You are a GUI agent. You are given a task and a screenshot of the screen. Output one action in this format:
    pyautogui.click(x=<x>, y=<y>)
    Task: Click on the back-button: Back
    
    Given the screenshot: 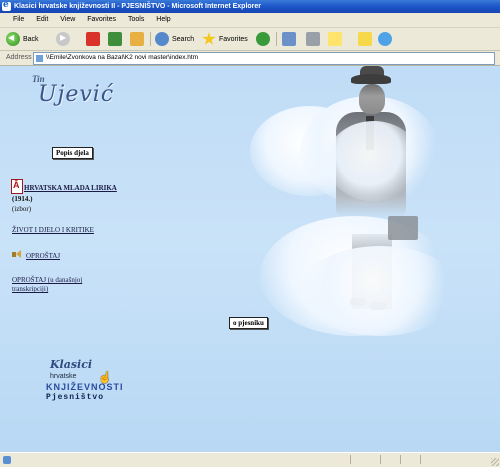 What is the action you would take?
    pyautogui.click(x=22, y=39)
    